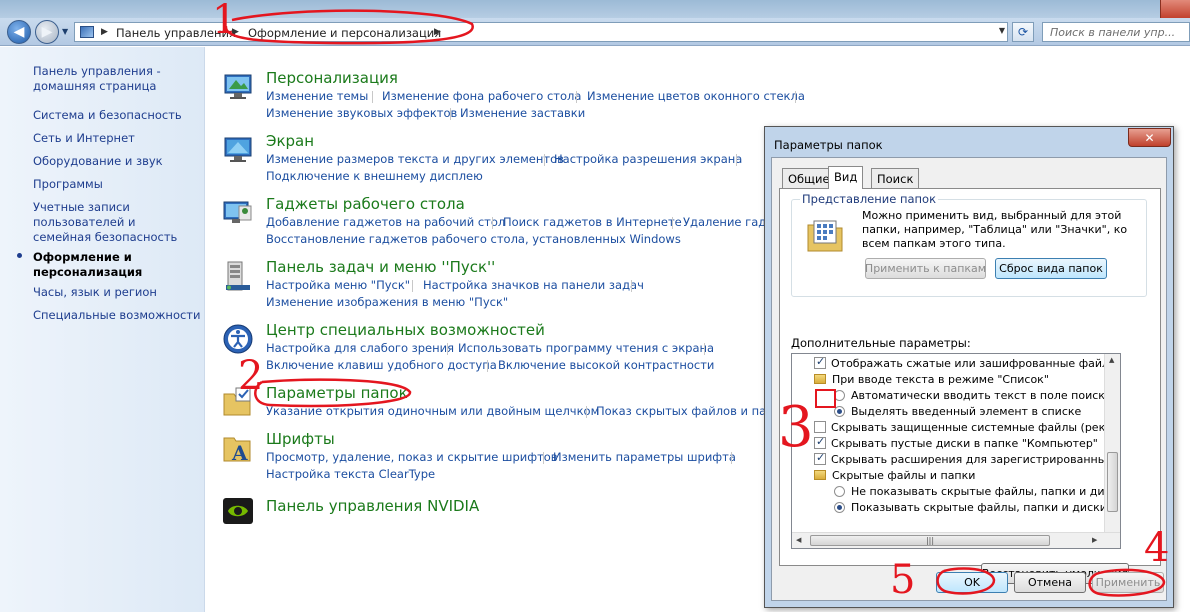 The height and width of the screenshot is (612, 1190). Describe the element at coordinates (688, 411) in the screenshot. I see `link-show-hidden-files: Показ скрытых файлов и папо` at that location.